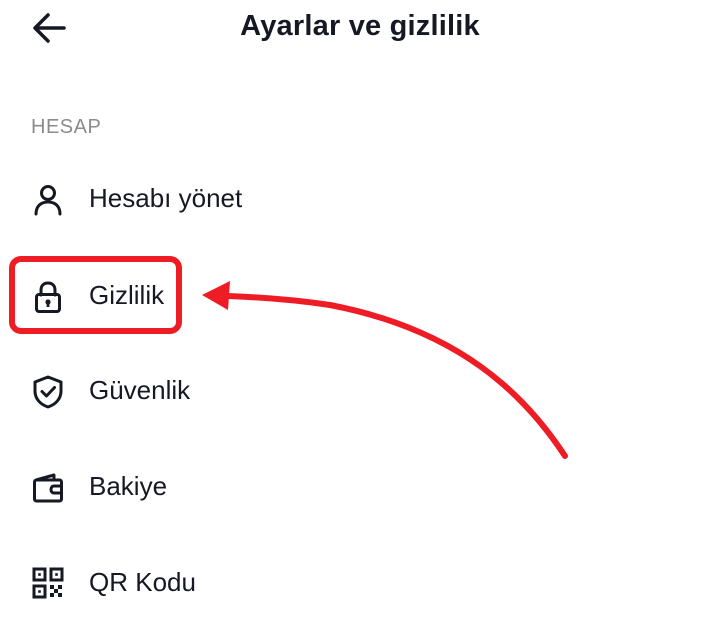 Image resolution: width=720 pixels, height=620 pixels. Describe the element at coordinates (360, 486) in the screenshot. I see `menu-item-balance: Bakiye` at that location.